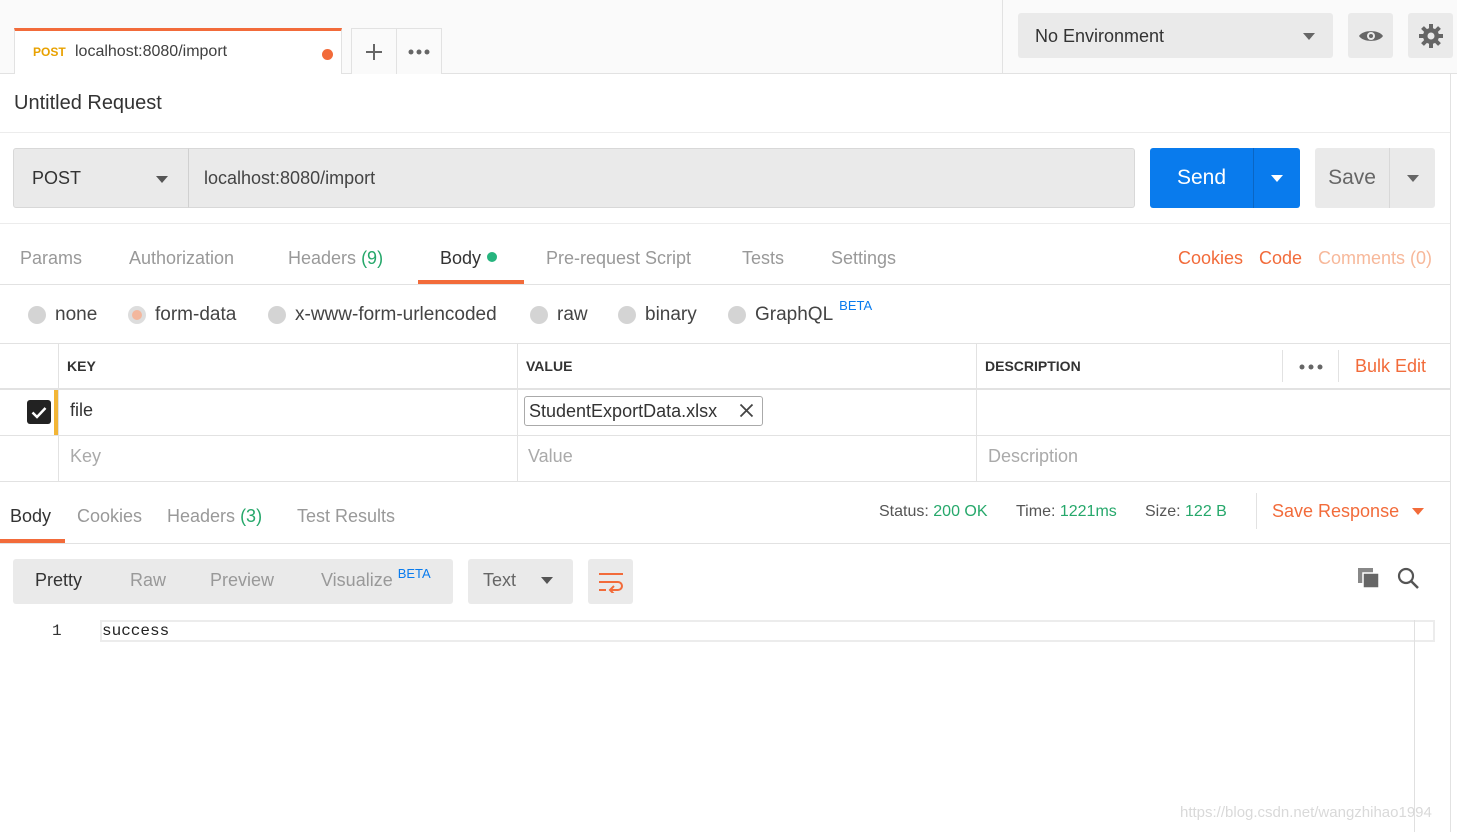 The height and width of the screenshot is (832, 1457). I want to click on radio-none: none, so click(62, 315).